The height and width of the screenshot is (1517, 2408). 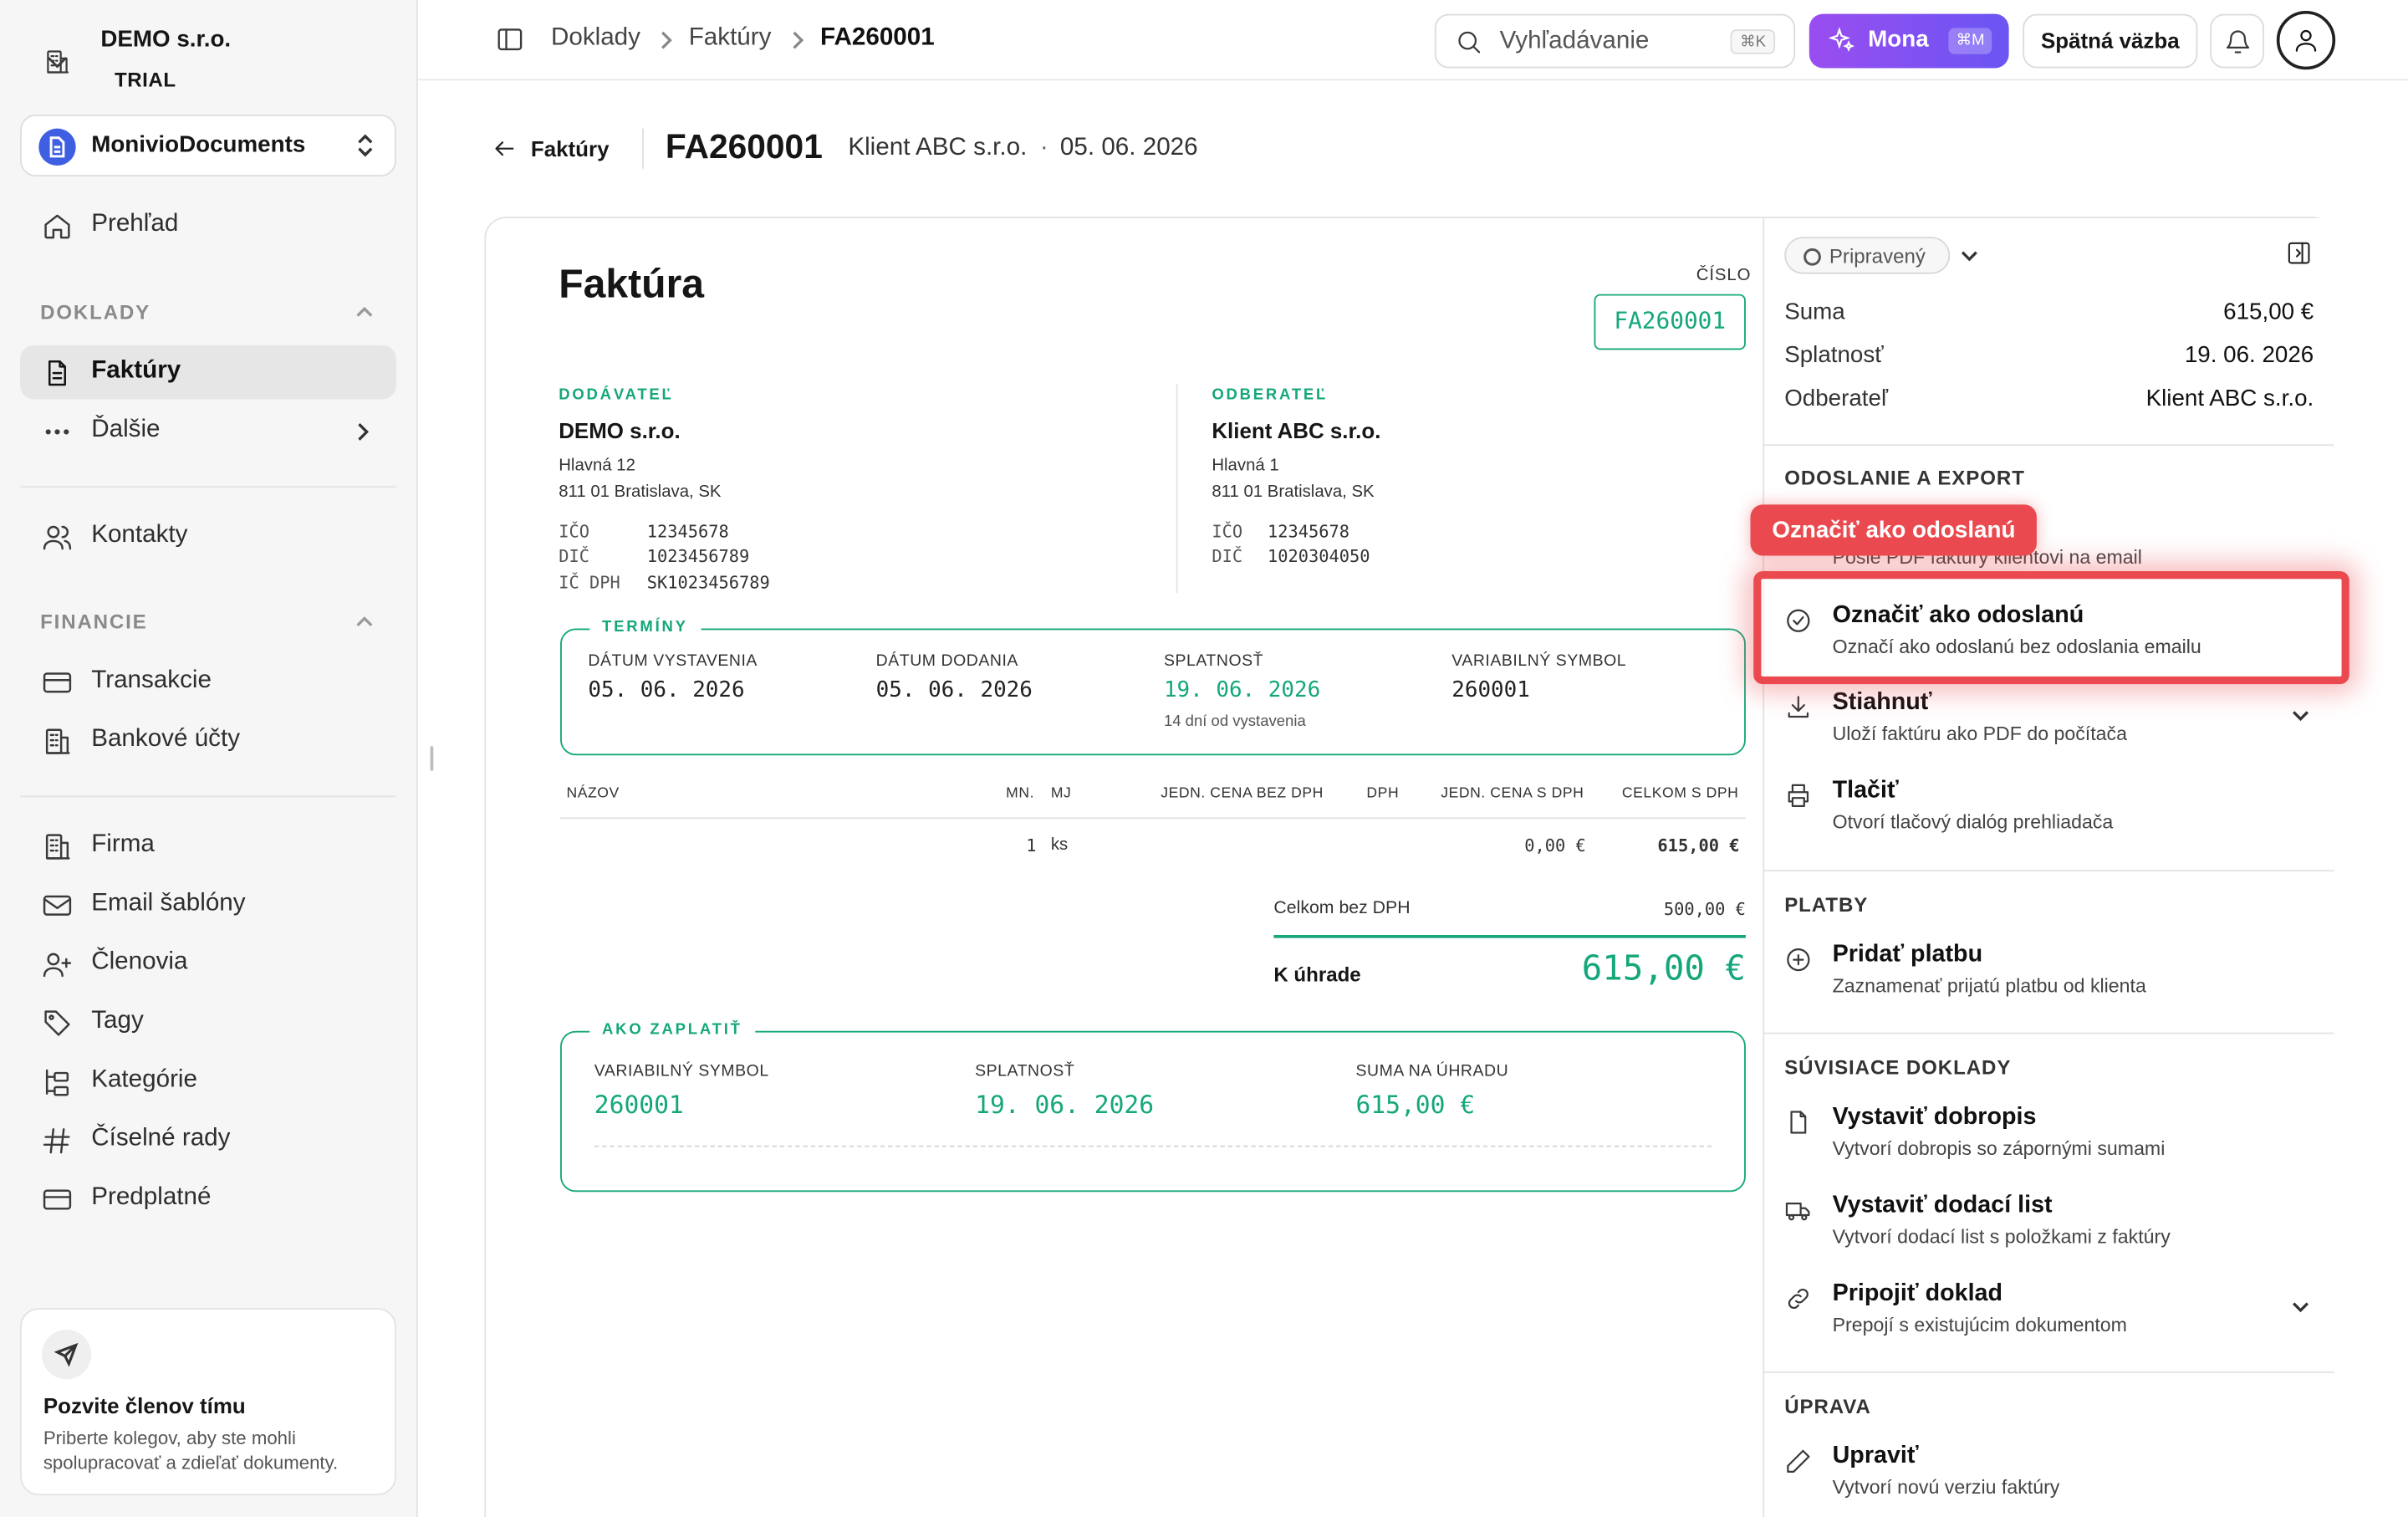 What do you see at coordinates (1680, 793) in the screenshot?
I see `column-header-total: CELKOM S DPH` at bounding box center [1680, 793].